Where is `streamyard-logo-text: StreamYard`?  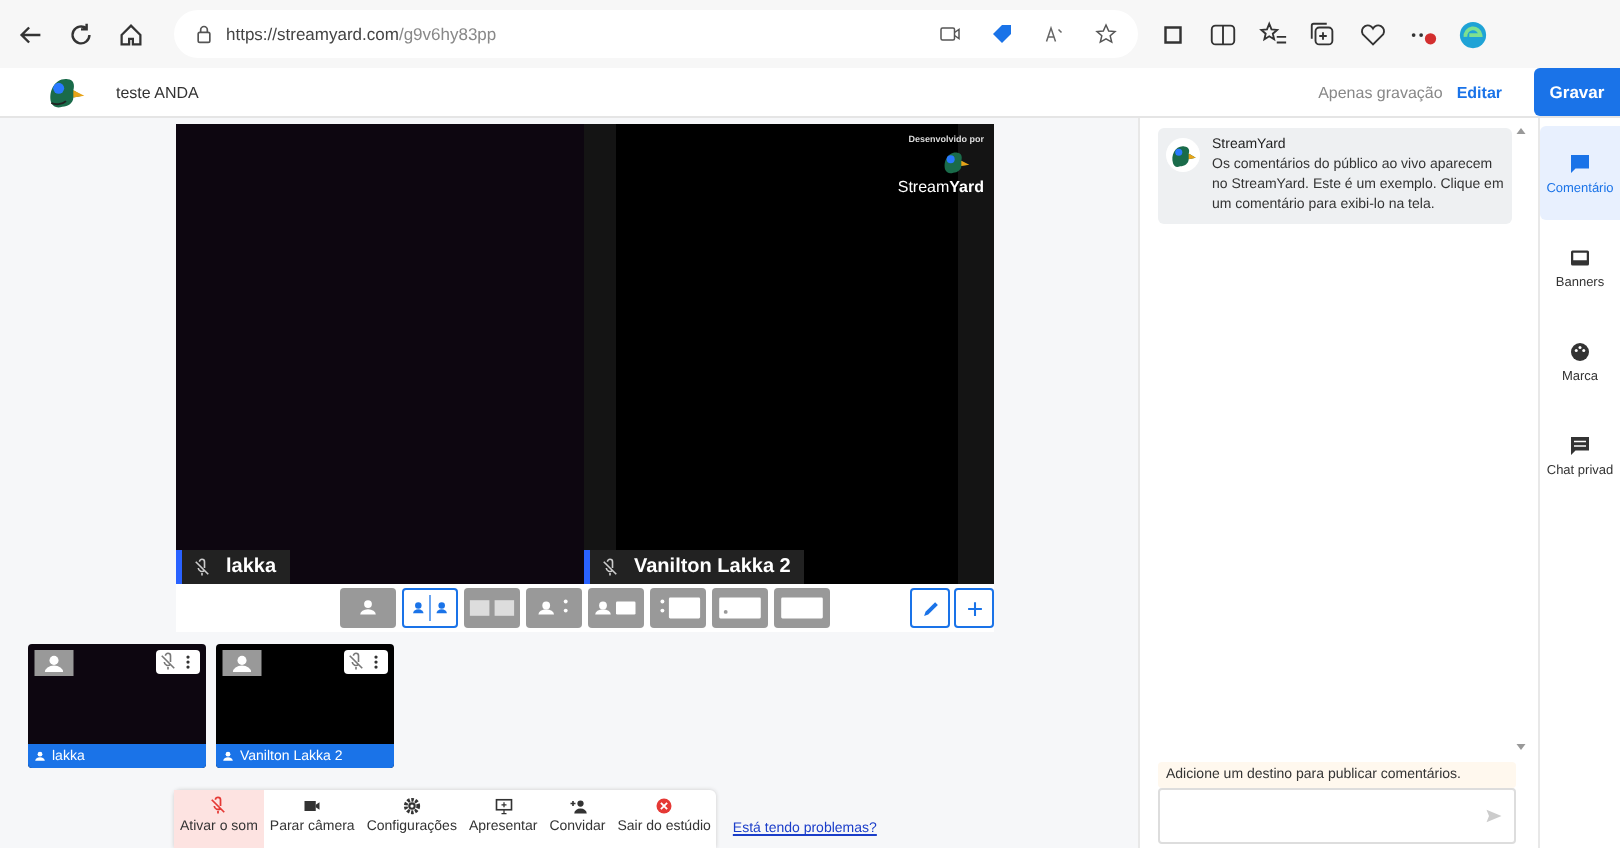
streamyard-logo-text: StreamYard is located at coordinates (940, 187).